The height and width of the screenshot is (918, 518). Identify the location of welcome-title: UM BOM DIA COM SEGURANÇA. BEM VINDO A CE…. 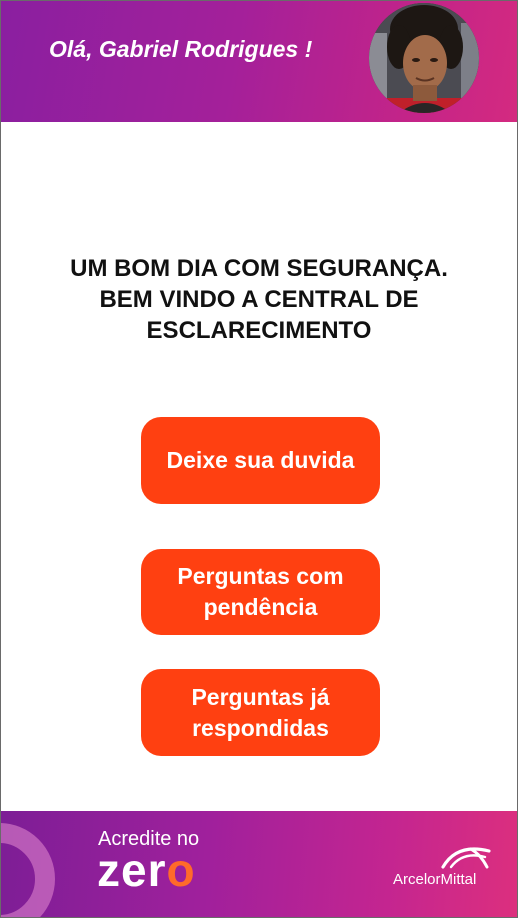
(259, 299).